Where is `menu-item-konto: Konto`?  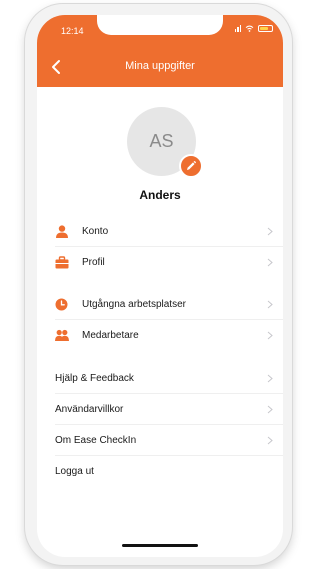 menu-item-konto: Konto is located at coordinates (160, 231).